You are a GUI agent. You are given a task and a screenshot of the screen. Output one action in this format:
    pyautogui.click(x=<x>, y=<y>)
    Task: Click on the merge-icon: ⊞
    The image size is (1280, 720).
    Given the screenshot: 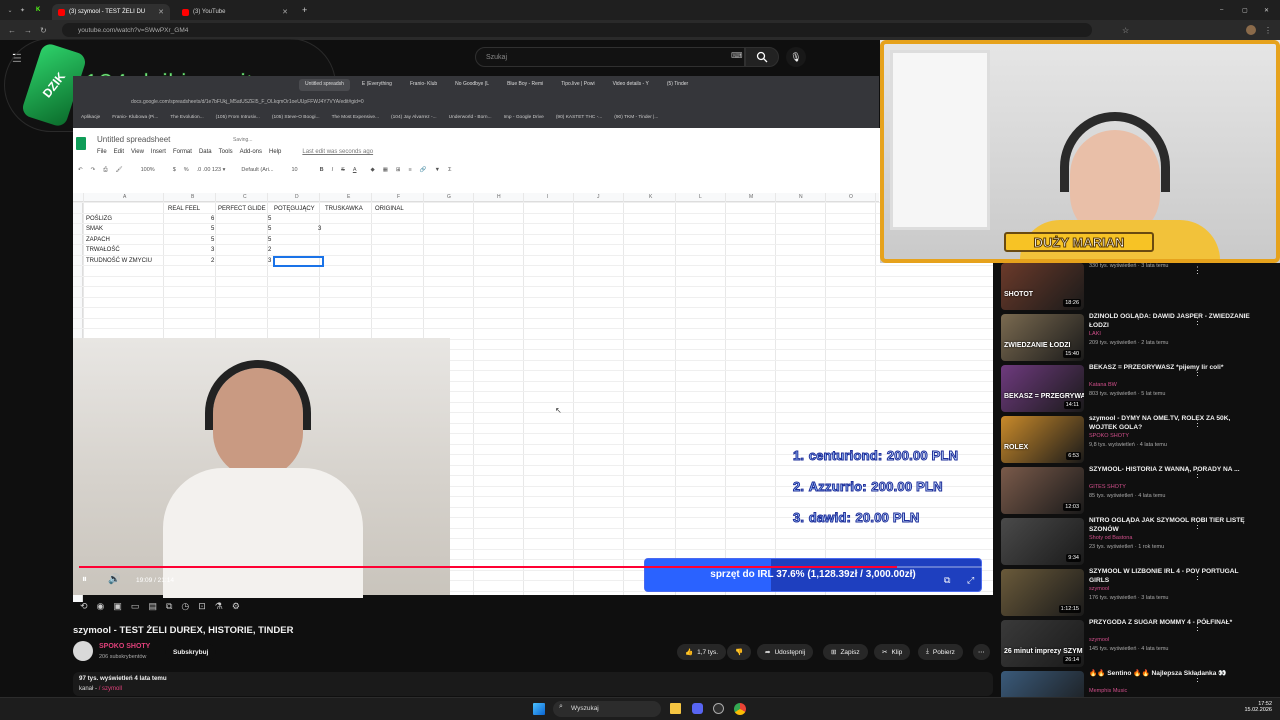 What is the action you would take?
    pyautogui.click(x=398, y=170)
    